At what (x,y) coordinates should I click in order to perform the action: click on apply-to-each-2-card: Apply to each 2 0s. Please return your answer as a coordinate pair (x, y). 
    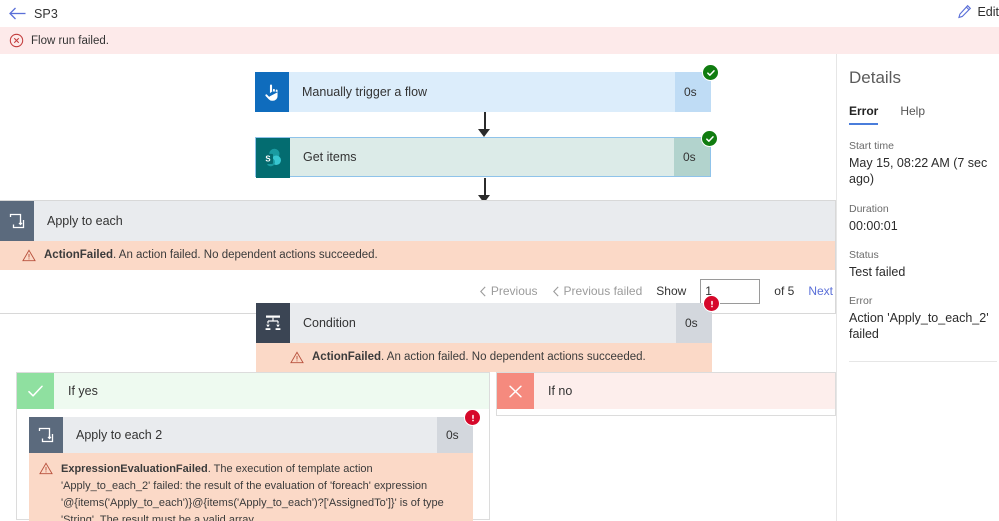
    Looking at the image, I should click on (255, 431).